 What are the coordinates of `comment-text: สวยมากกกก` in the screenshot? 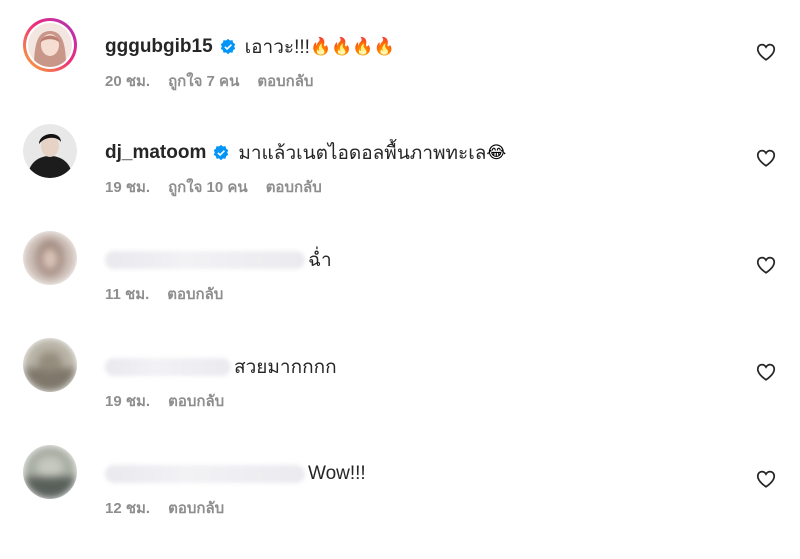 It's located at (285, 367).